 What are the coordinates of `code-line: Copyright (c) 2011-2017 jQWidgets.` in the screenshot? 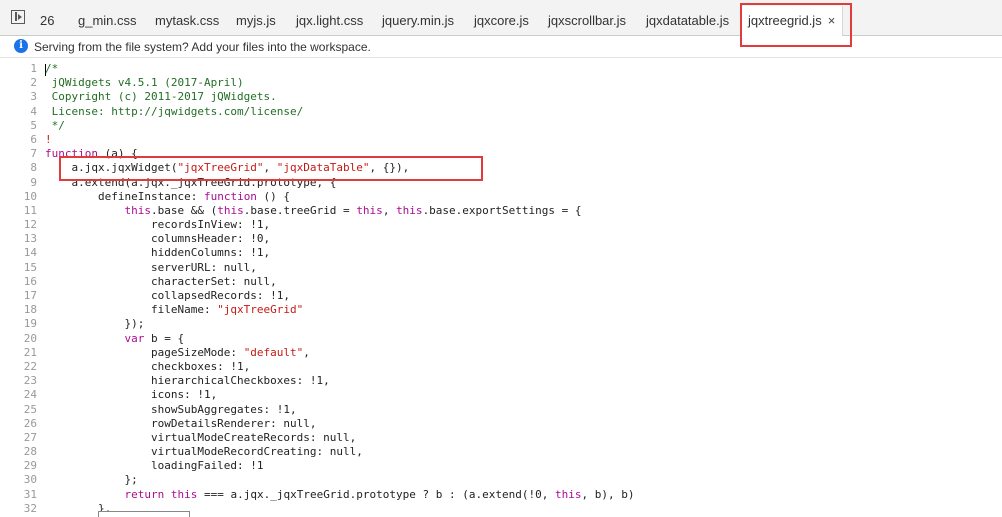 It's located at (339, 97).